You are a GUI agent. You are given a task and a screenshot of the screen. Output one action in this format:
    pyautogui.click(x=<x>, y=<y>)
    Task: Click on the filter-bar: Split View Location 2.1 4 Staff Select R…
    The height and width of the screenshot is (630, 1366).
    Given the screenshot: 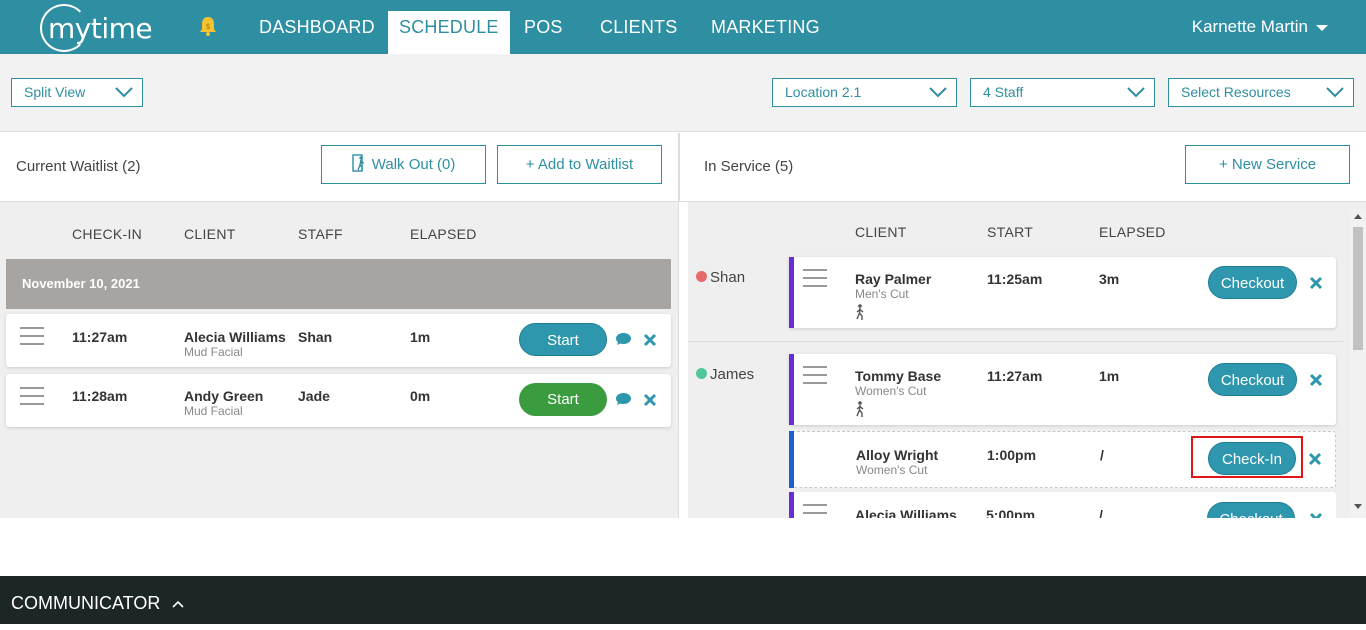 What is the action you would take?
    pyautogui.click(x=683, y=93)
    